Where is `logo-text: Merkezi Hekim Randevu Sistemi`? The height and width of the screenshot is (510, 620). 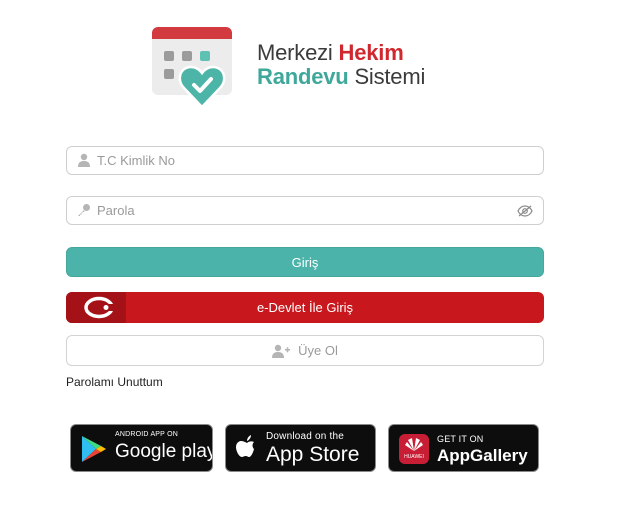 logo-text: Merkezi Hekim Randevu Sistemi is located at coordinates (341, 65).